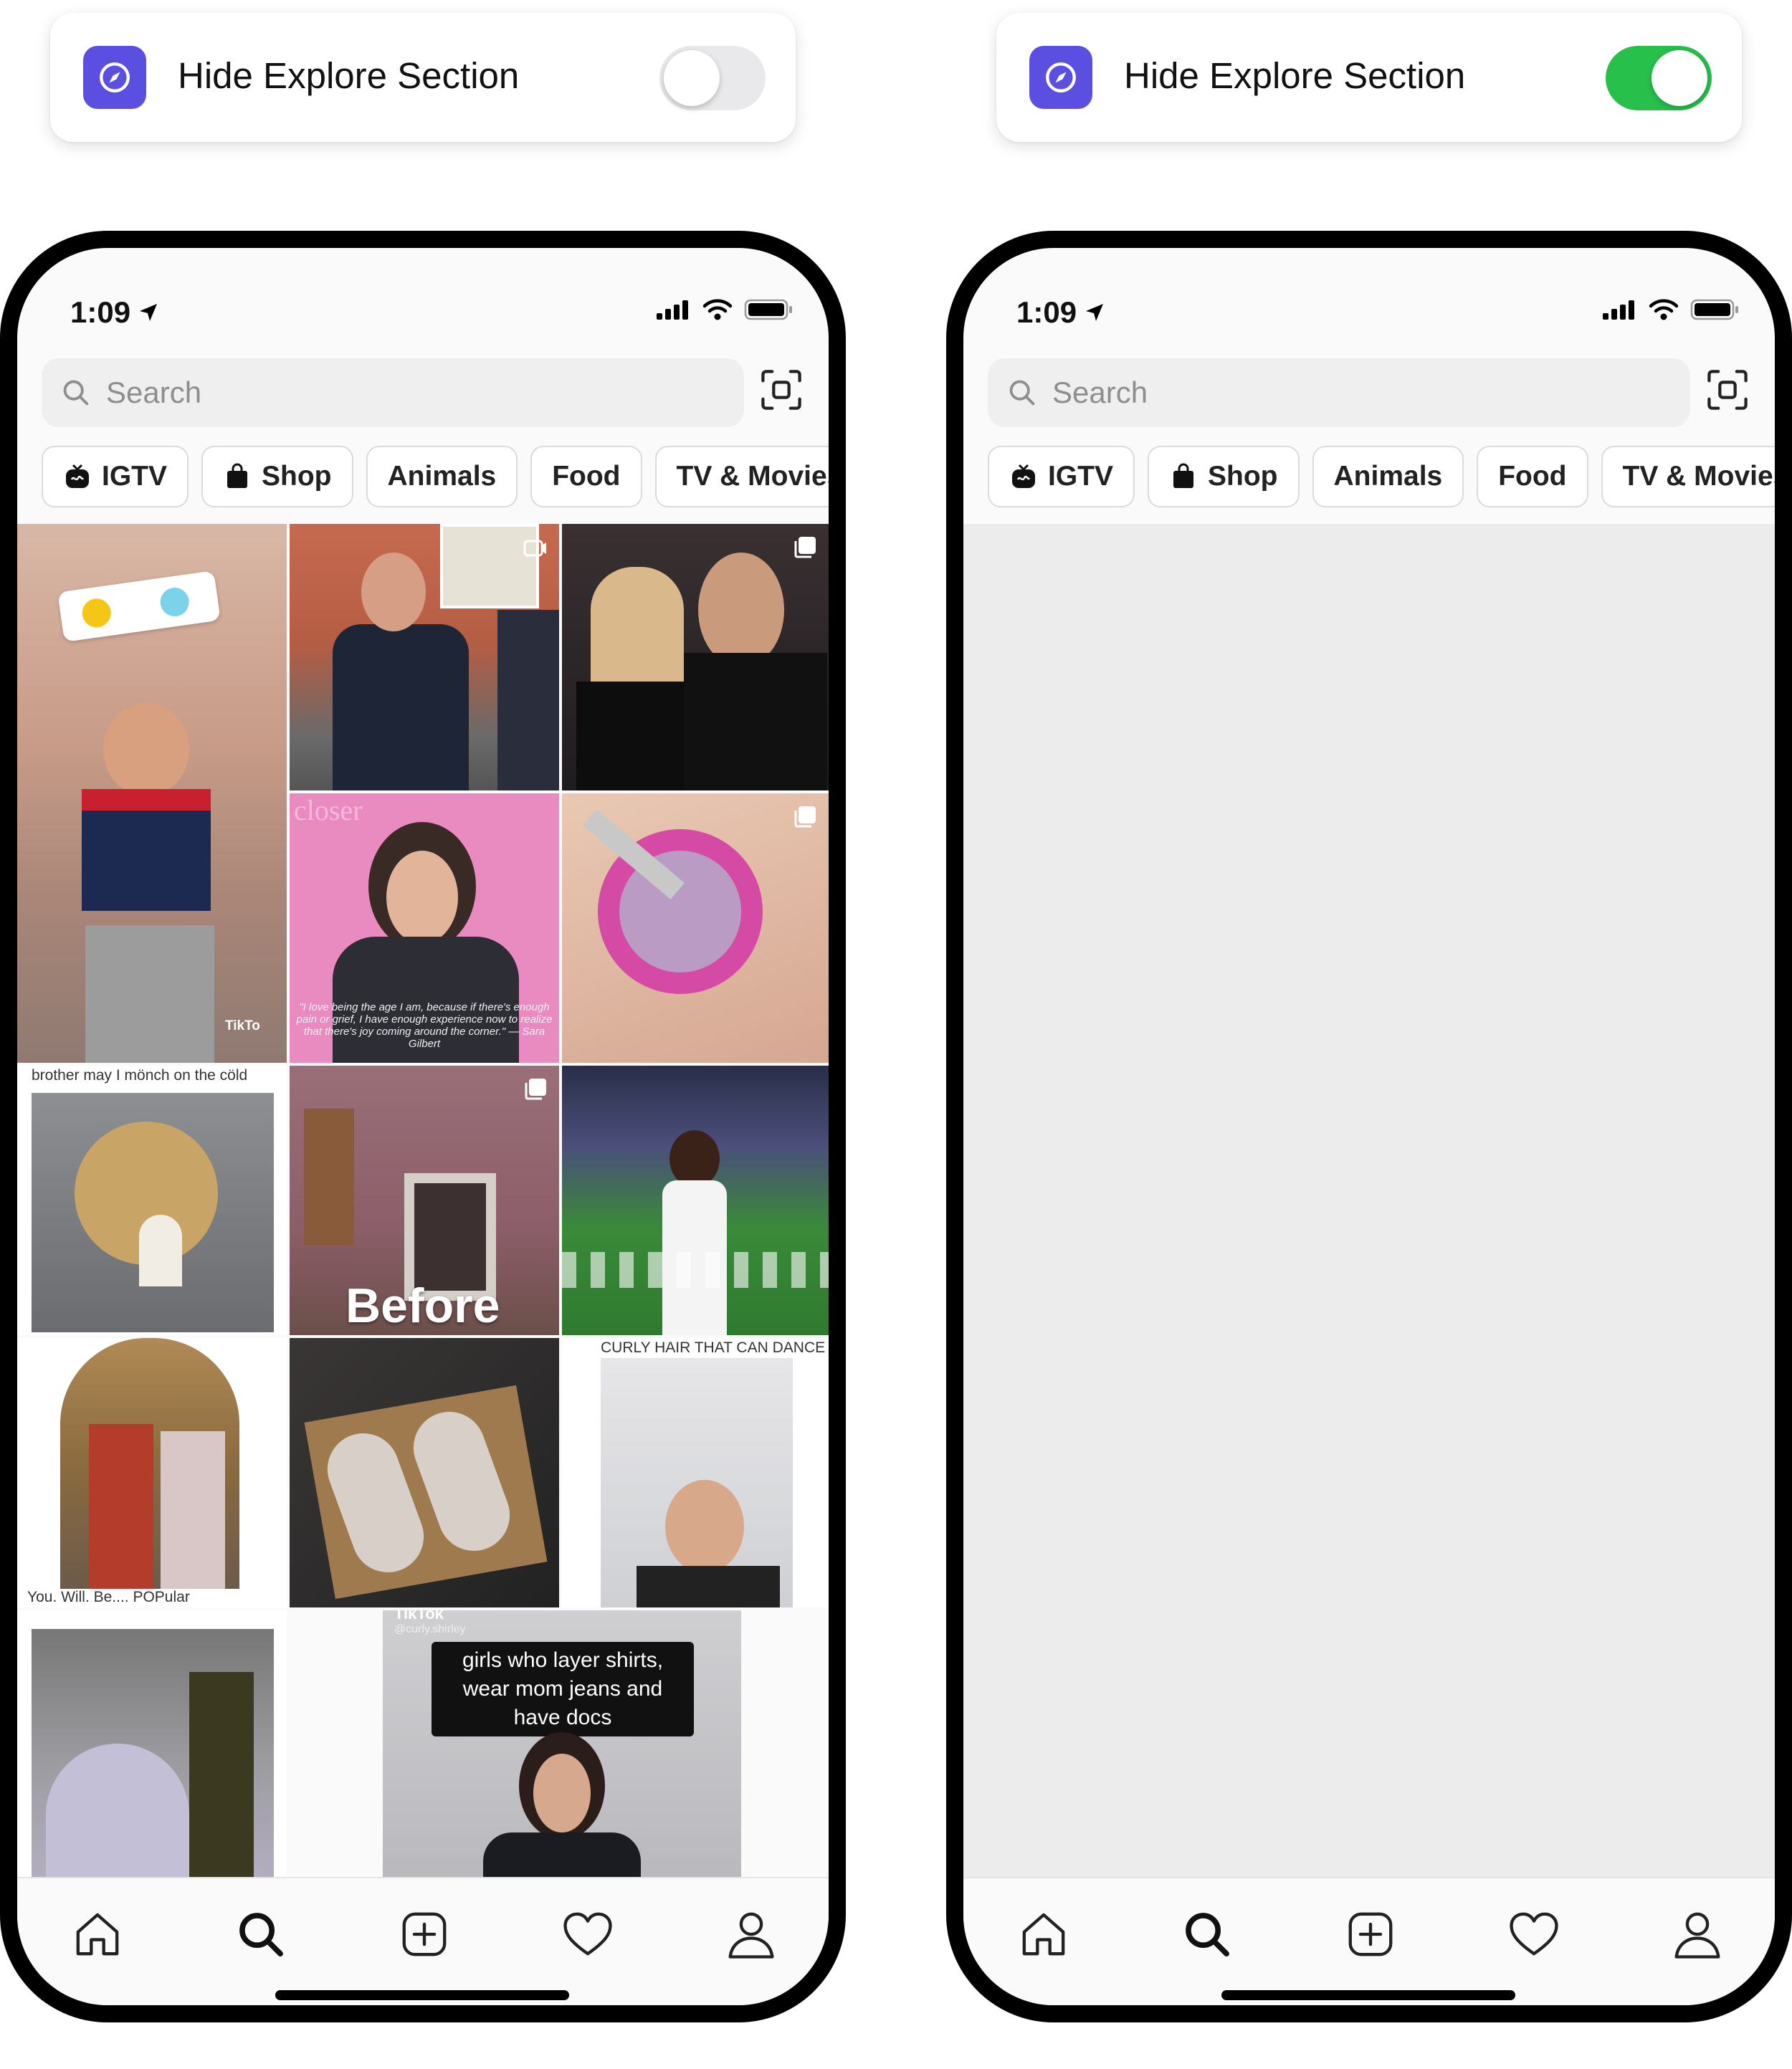 The width and height of the screenshot is (1792, 2069). What do you see at coordinates (425, 1472) in the screenshot?
I see `explore-post-shoes` at bounding box center [425, 1472].